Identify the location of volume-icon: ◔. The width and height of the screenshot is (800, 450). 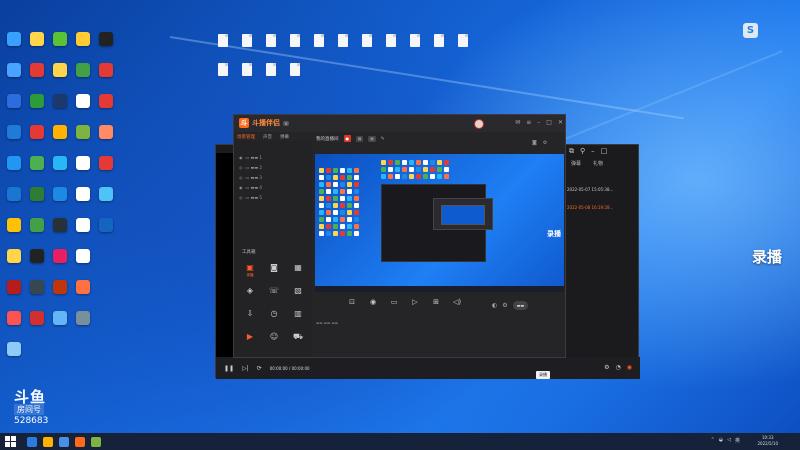
(618, 367).